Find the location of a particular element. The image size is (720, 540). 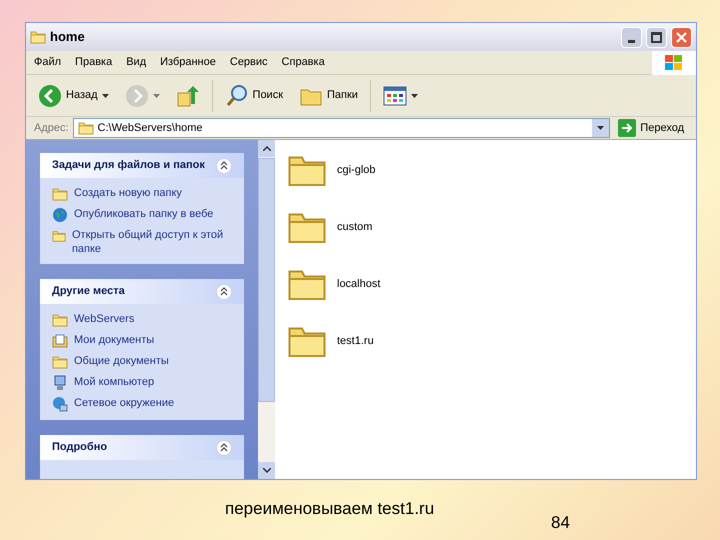

slide-caption: переименовываем test1.ru is located at coordinates (329, 509).